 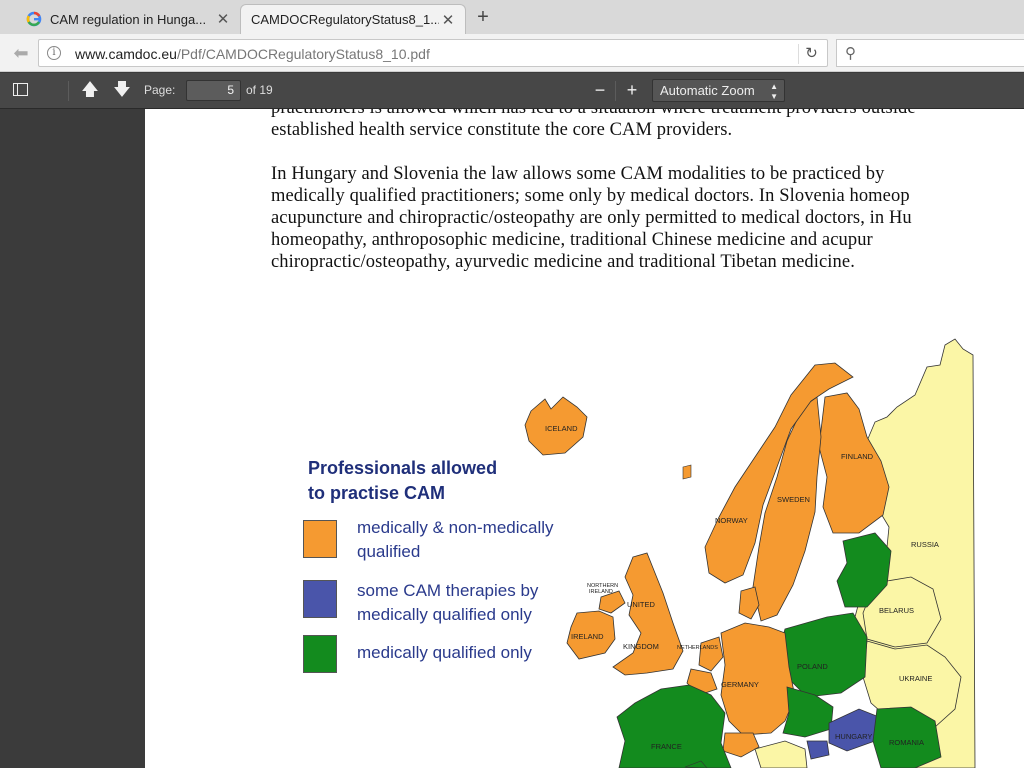 I want to click on tab-camdoc-pdf: CAMDOCRegulatoryStatus8_1... ✕, so click(x=353, y=19).